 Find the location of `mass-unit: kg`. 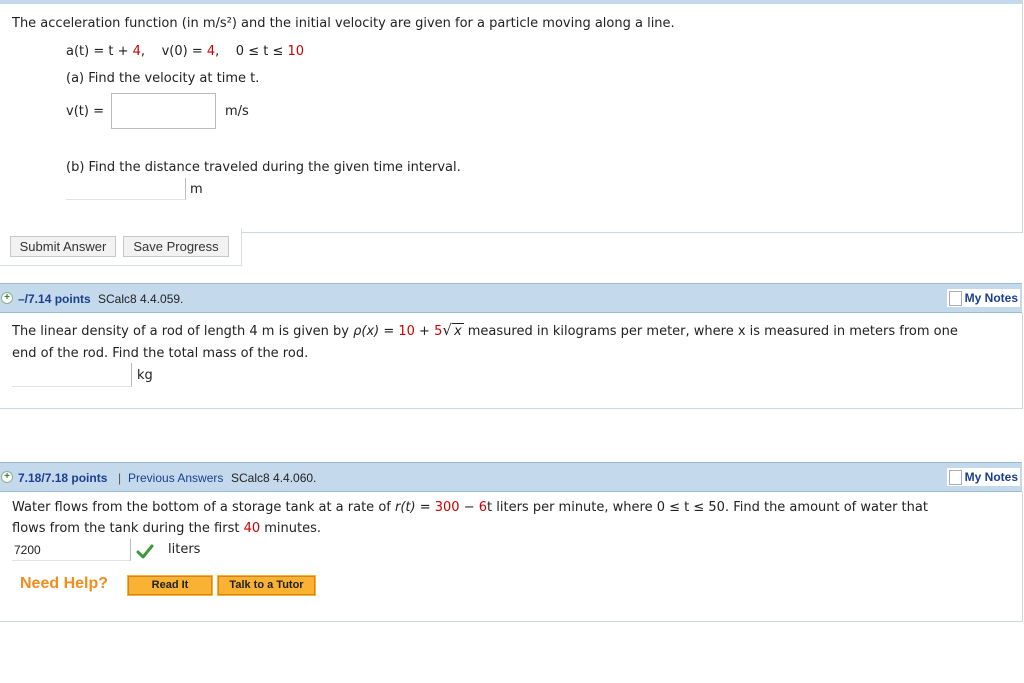

mass-unit: kg is located at coordinates (145, 375).